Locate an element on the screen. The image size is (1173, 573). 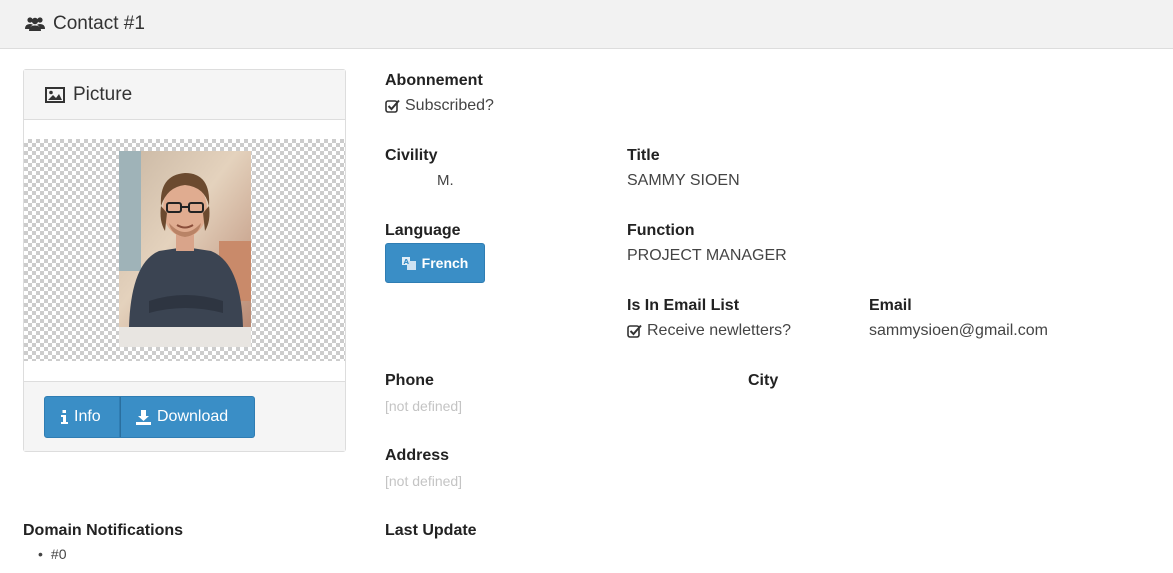
download-button: Download is located at coordinates (187, 417).